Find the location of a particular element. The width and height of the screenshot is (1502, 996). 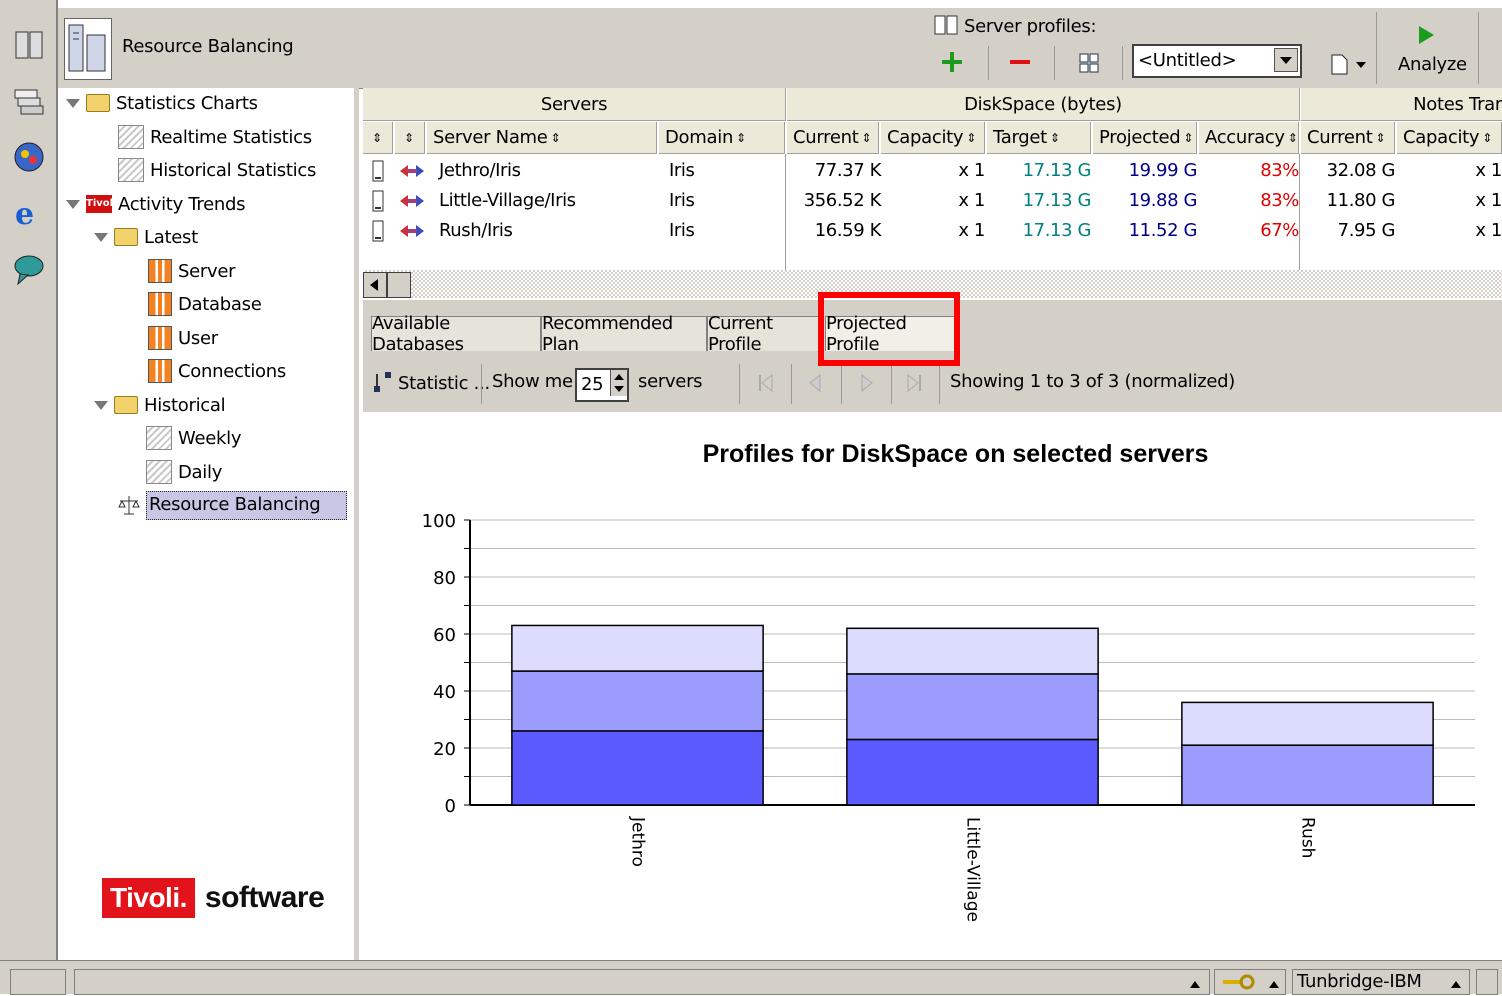

left-icon-strip: e is located at coordinates (29, 480).